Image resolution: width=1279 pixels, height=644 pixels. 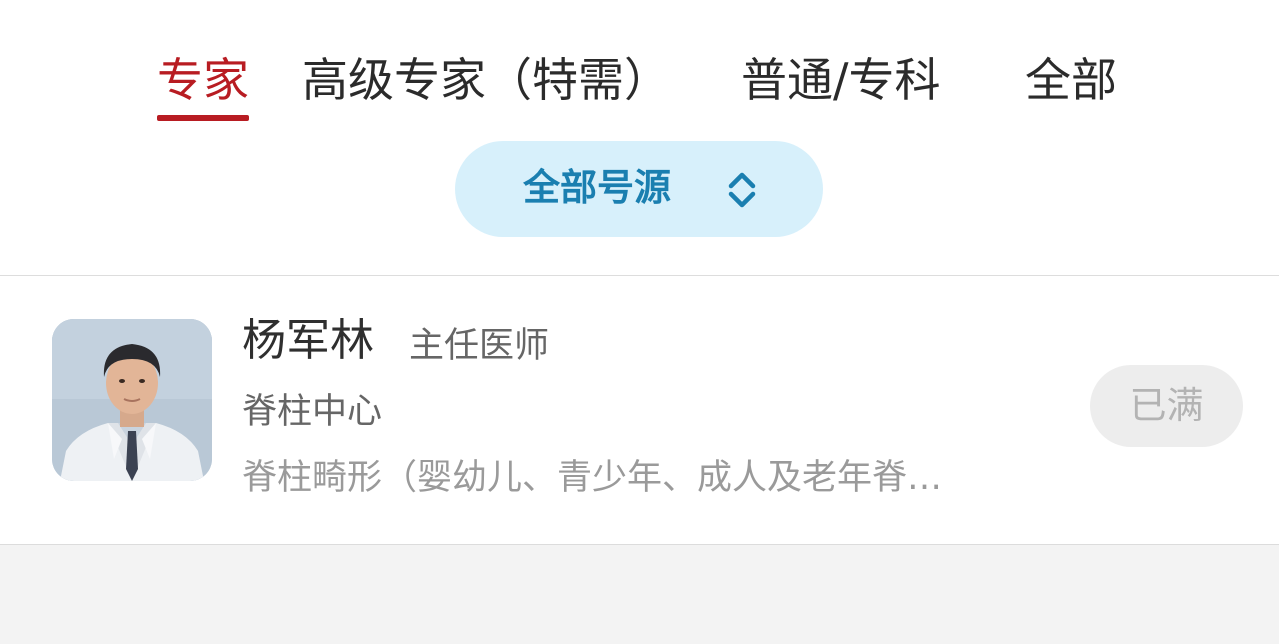 I want to click on tab-senior-expert-label: 高级专家（特需）, so click(x=486, y=80).